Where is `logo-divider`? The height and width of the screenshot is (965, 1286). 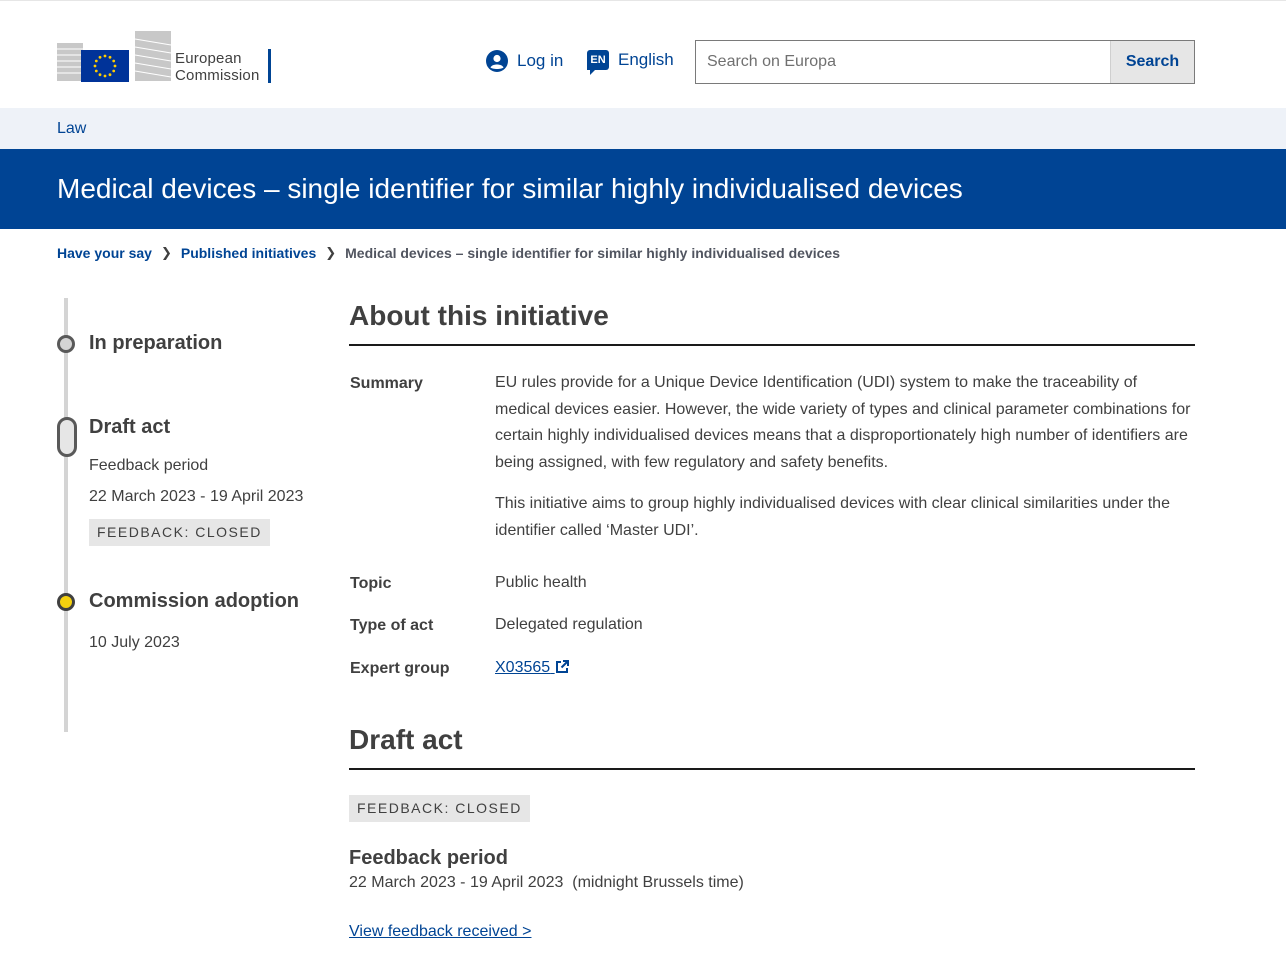 logo-divider is located at coordinates (269, 66).